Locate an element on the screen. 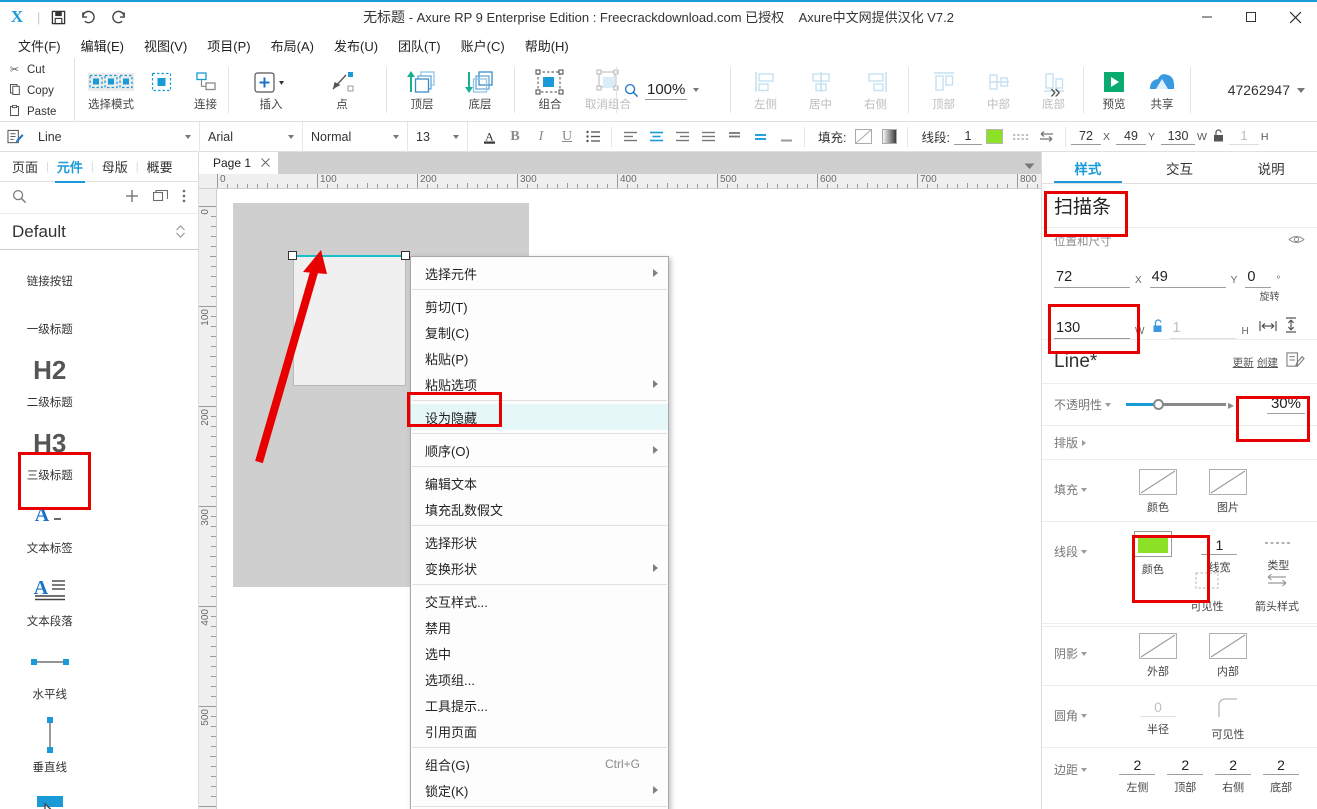  duplicate-icon is located at coordinates (160, 197).